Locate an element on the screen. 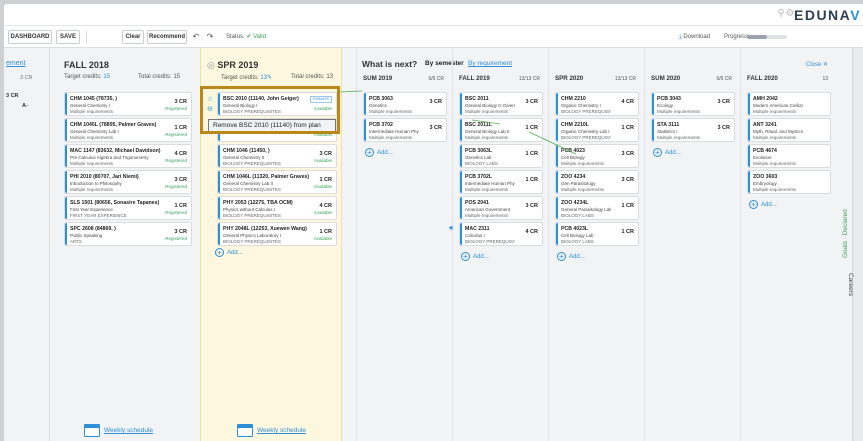  arrow-bsc2011-pcb4023 is located at coordinates (486, 122).